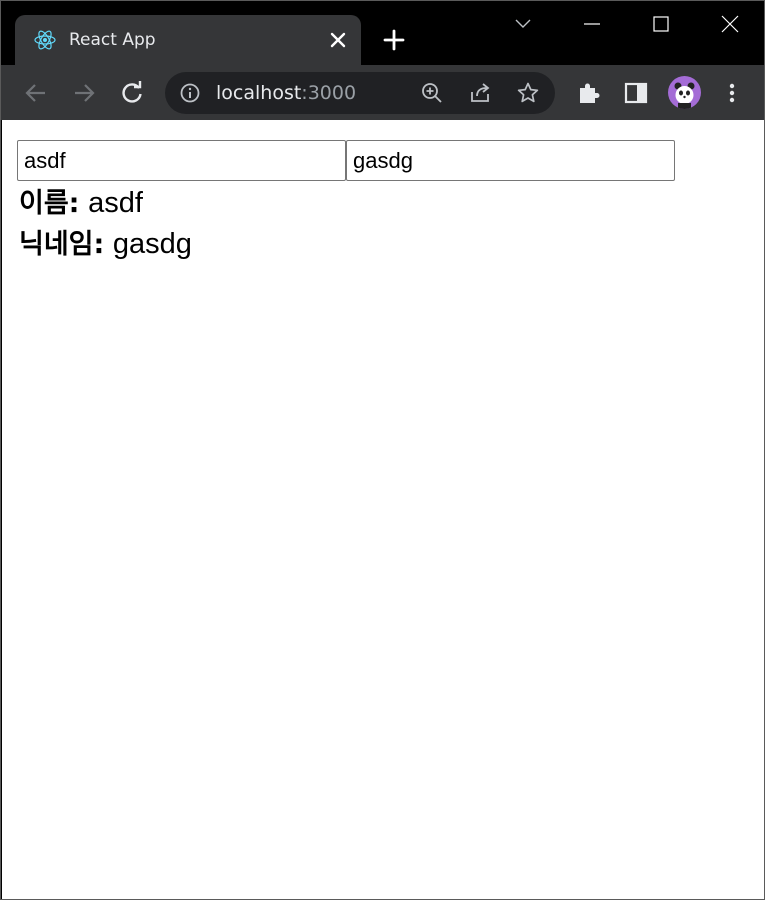 Image resolution: width=765 pixels, height=900 pixels. What do you see at coordinates (589, 93) in the screenshot?
I see `extensions-puzzle-icon` at bounding box center [589, 93].